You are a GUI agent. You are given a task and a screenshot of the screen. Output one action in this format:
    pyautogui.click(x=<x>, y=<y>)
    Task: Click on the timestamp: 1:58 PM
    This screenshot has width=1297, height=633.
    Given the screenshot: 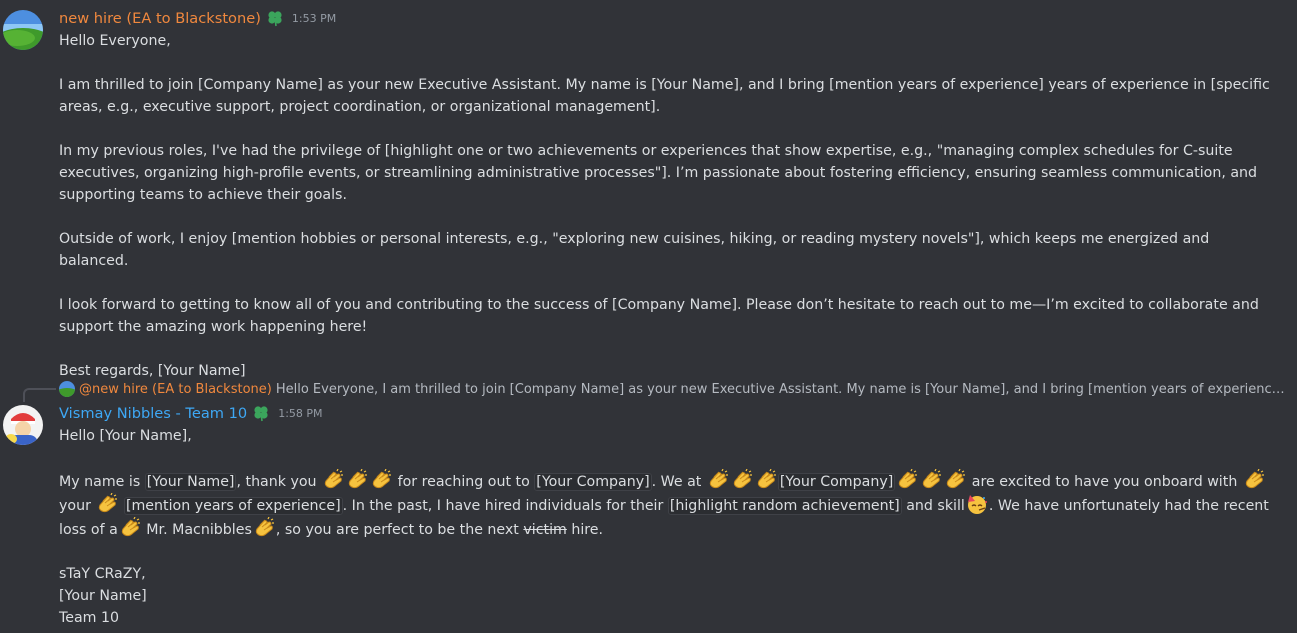 What is the action you would take?
    pyautogui.click(x=300, y=413)
    